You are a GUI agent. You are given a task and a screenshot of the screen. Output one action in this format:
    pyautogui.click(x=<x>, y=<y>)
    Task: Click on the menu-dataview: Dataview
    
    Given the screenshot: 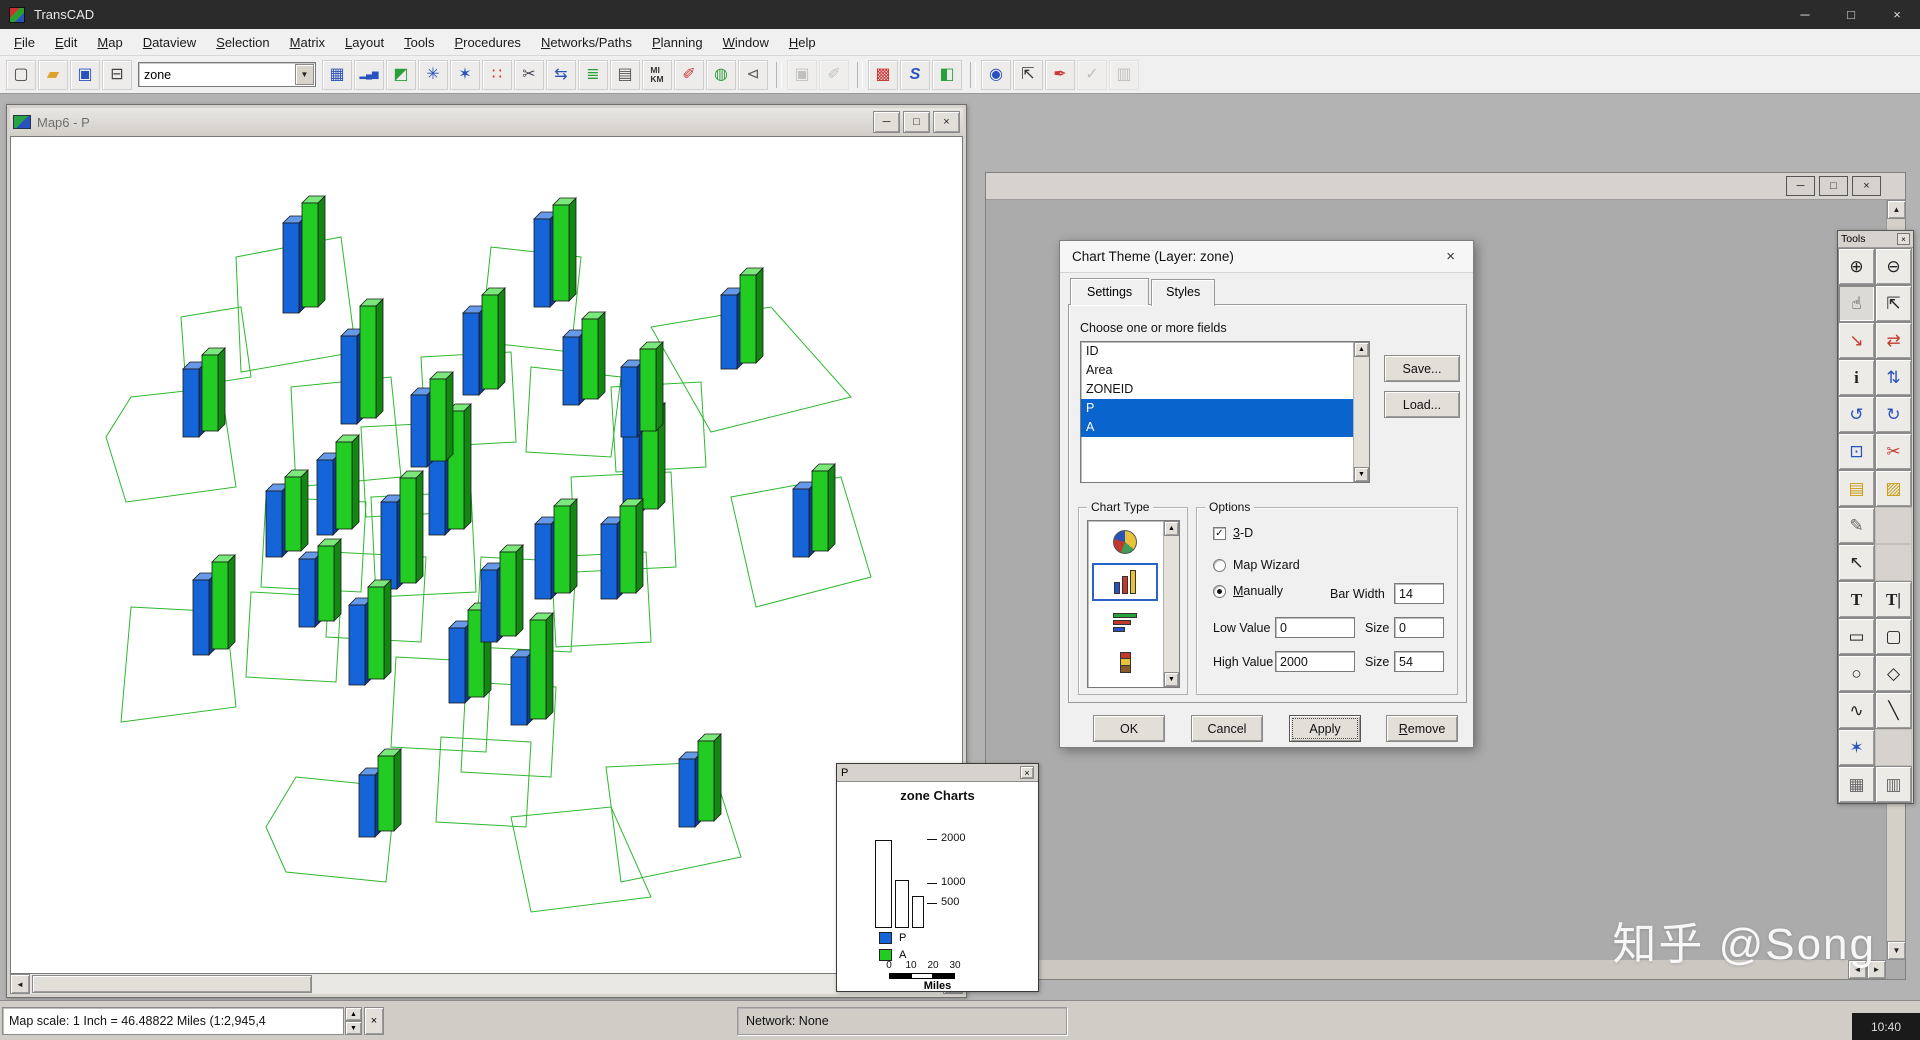 What is the action you would take?
    pyautogui.click(x=169, y=42)
    